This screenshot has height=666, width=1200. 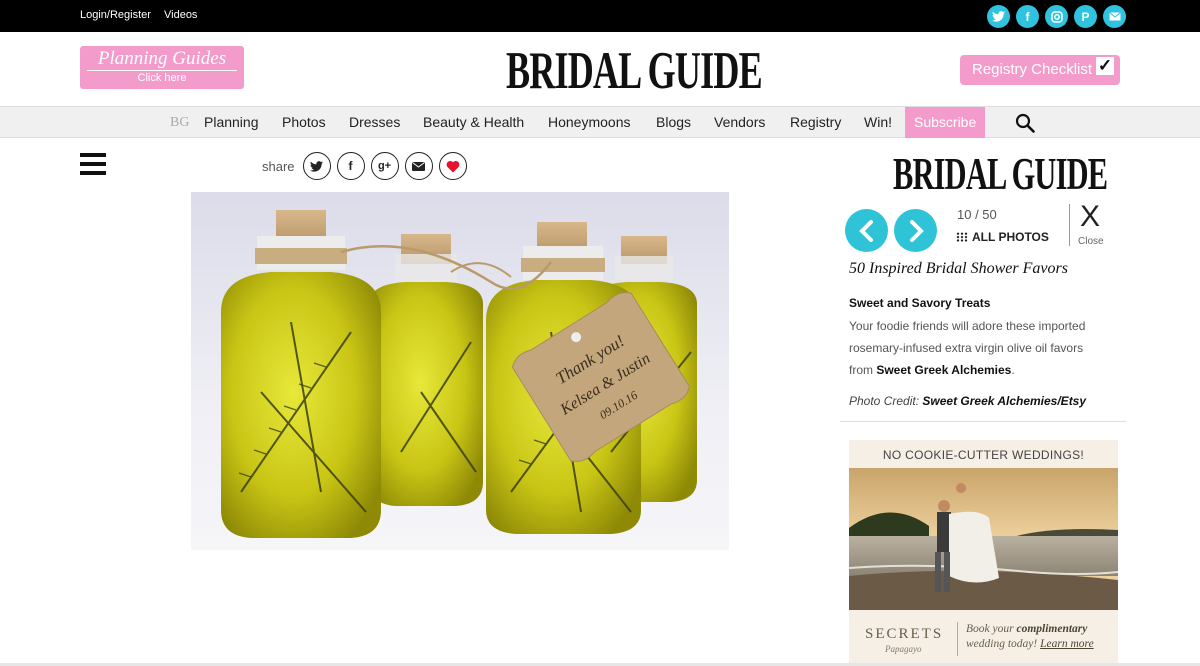 What do you see at coordinates (1025, 123) in the screenshot?
I see `search-icon` at bounding box center [1025, 123].